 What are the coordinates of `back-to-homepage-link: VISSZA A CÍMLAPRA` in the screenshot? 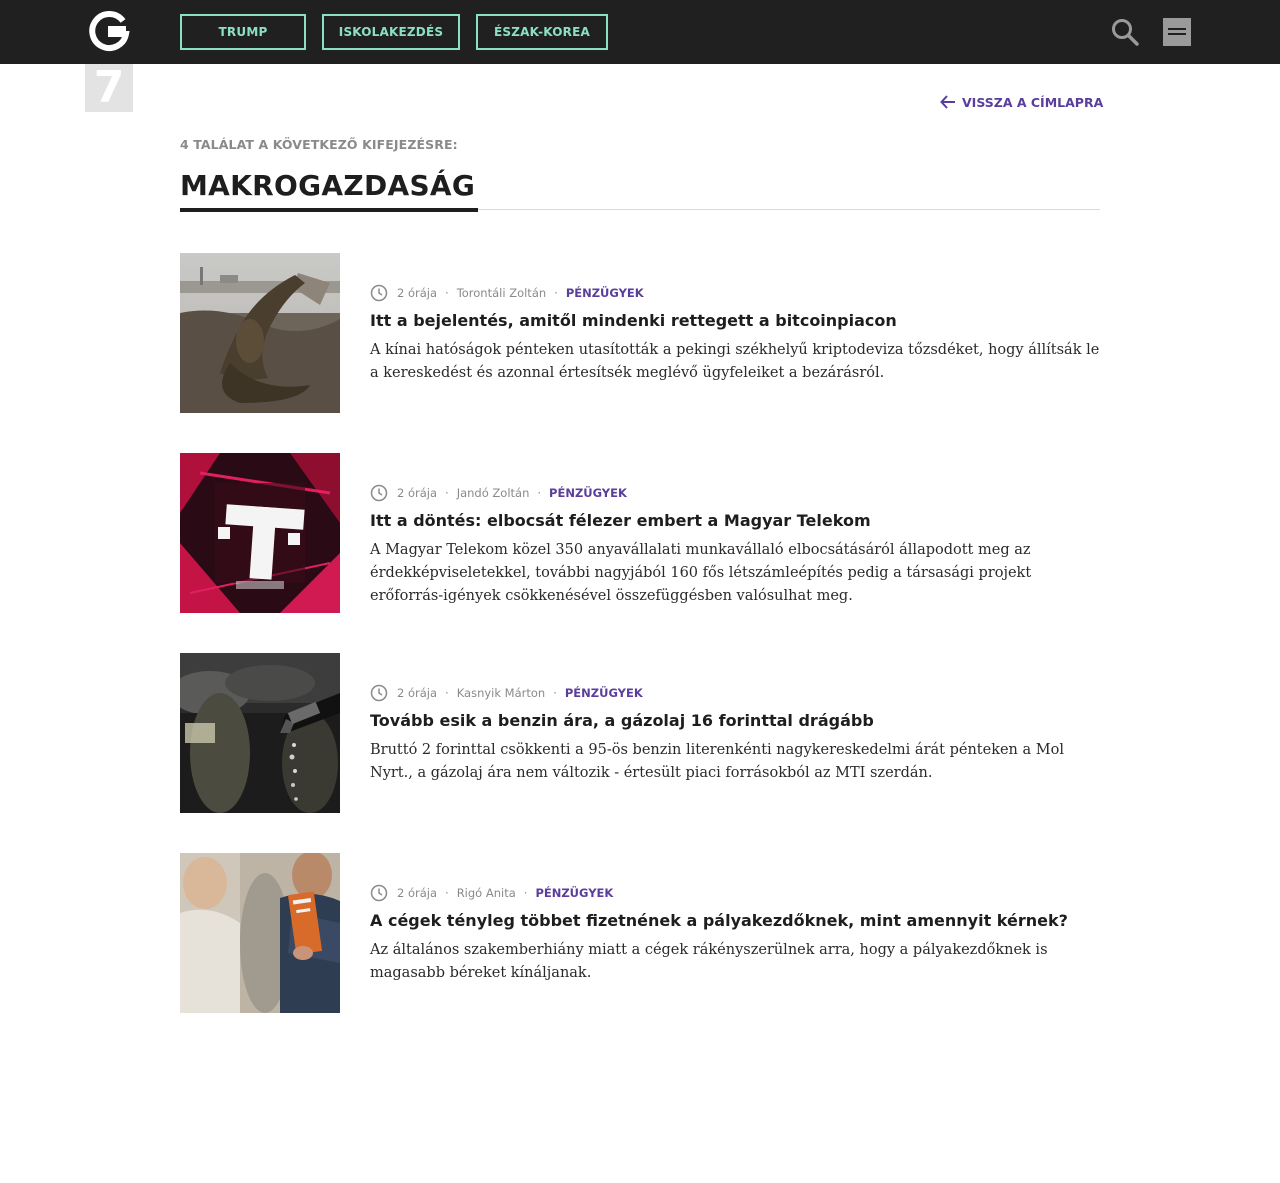 It's located at (1021, 102).